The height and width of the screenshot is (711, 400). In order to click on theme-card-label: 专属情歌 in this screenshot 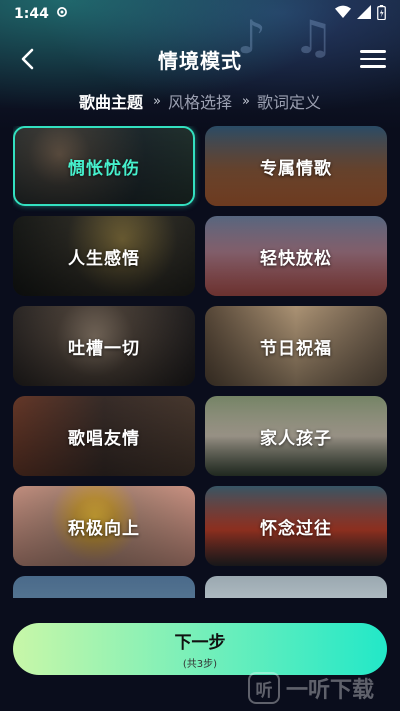, I will do `click(296, 168)`.